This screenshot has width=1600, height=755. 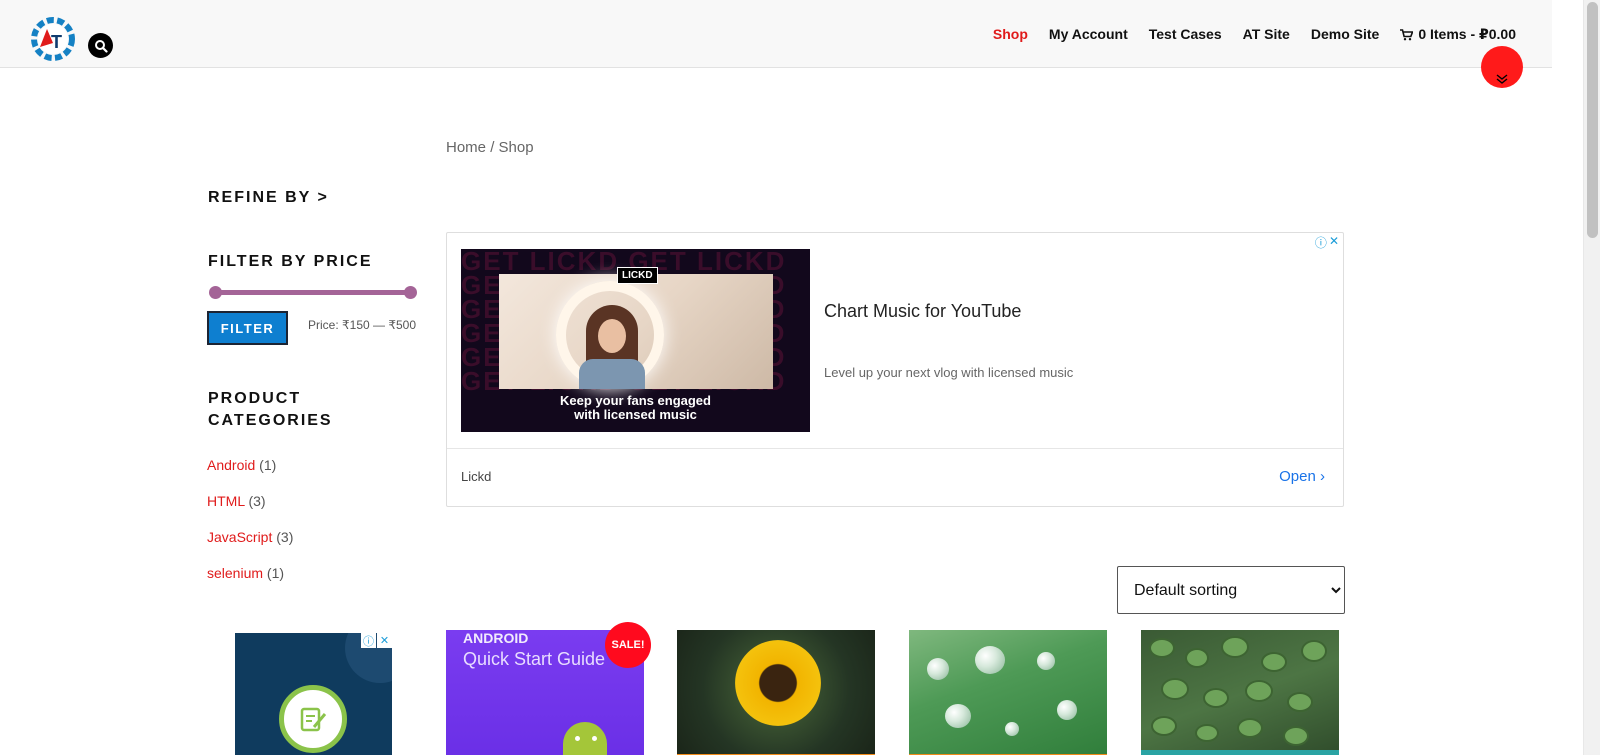 I want to click on product-card-water-drops, so click(x=1008, y=692).